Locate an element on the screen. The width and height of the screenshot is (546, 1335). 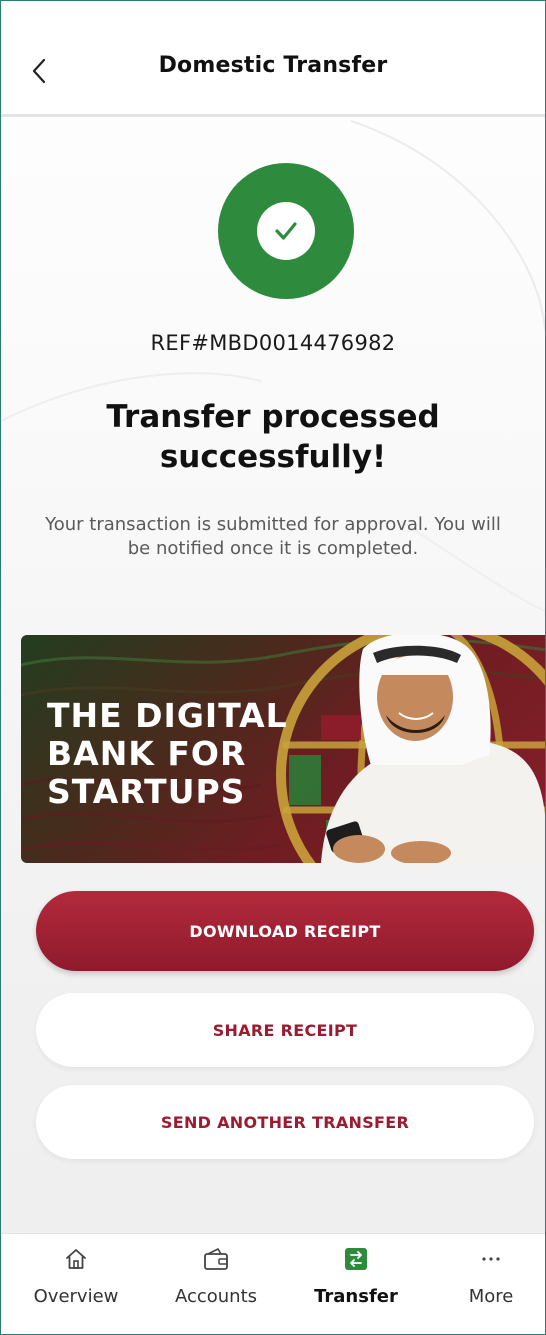
banner-line-1: THE DIGITAL is located at coordinates (167, 715).